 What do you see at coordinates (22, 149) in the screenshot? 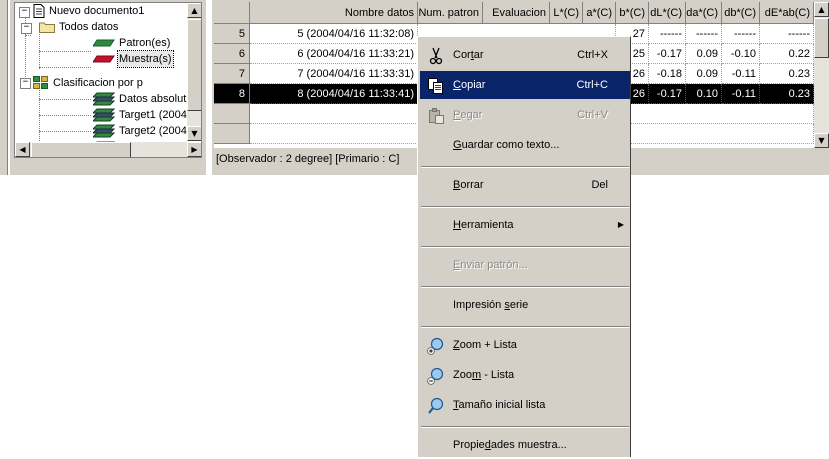
I see `scroll-left-icon: ◀` at bounding box center [22, 149].